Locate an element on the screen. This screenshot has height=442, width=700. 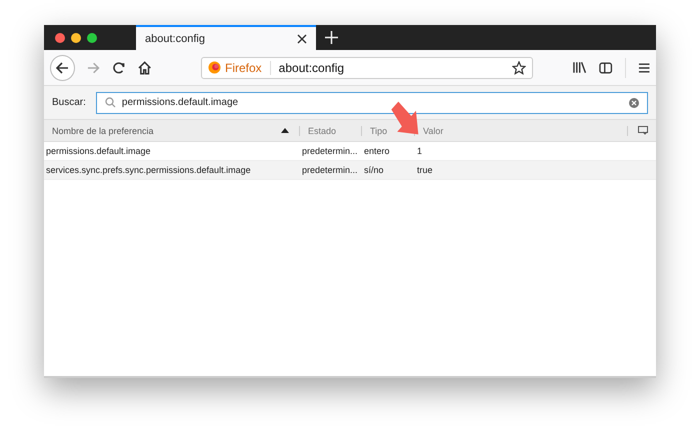
column-header: Valor is located at coordinates (433, 131).